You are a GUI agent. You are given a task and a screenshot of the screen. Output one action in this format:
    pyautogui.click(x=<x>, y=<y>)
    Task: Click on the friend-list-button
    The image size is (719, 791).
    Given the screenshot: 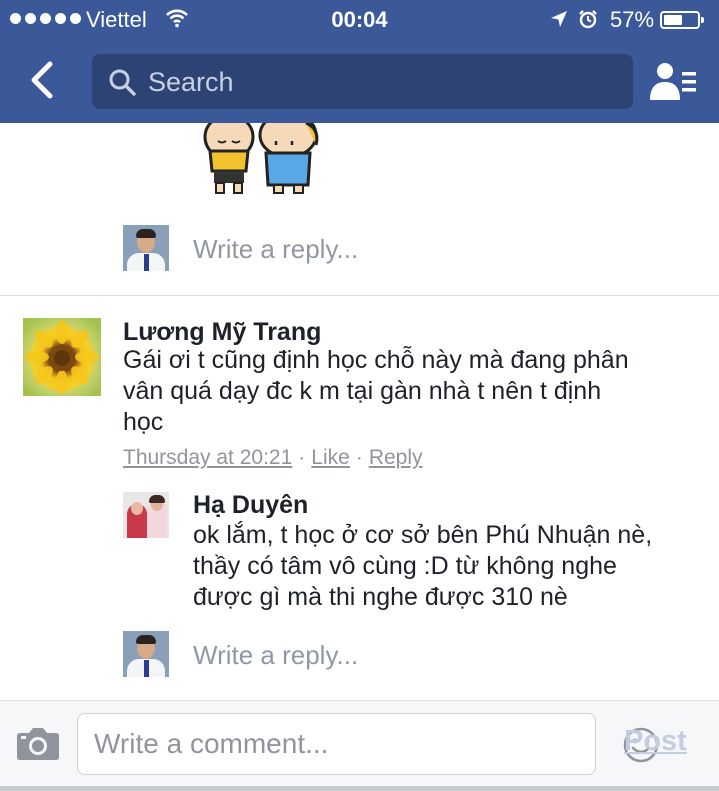 What is the action you would take?
    pyautogui.click(x=673, y=81)
    